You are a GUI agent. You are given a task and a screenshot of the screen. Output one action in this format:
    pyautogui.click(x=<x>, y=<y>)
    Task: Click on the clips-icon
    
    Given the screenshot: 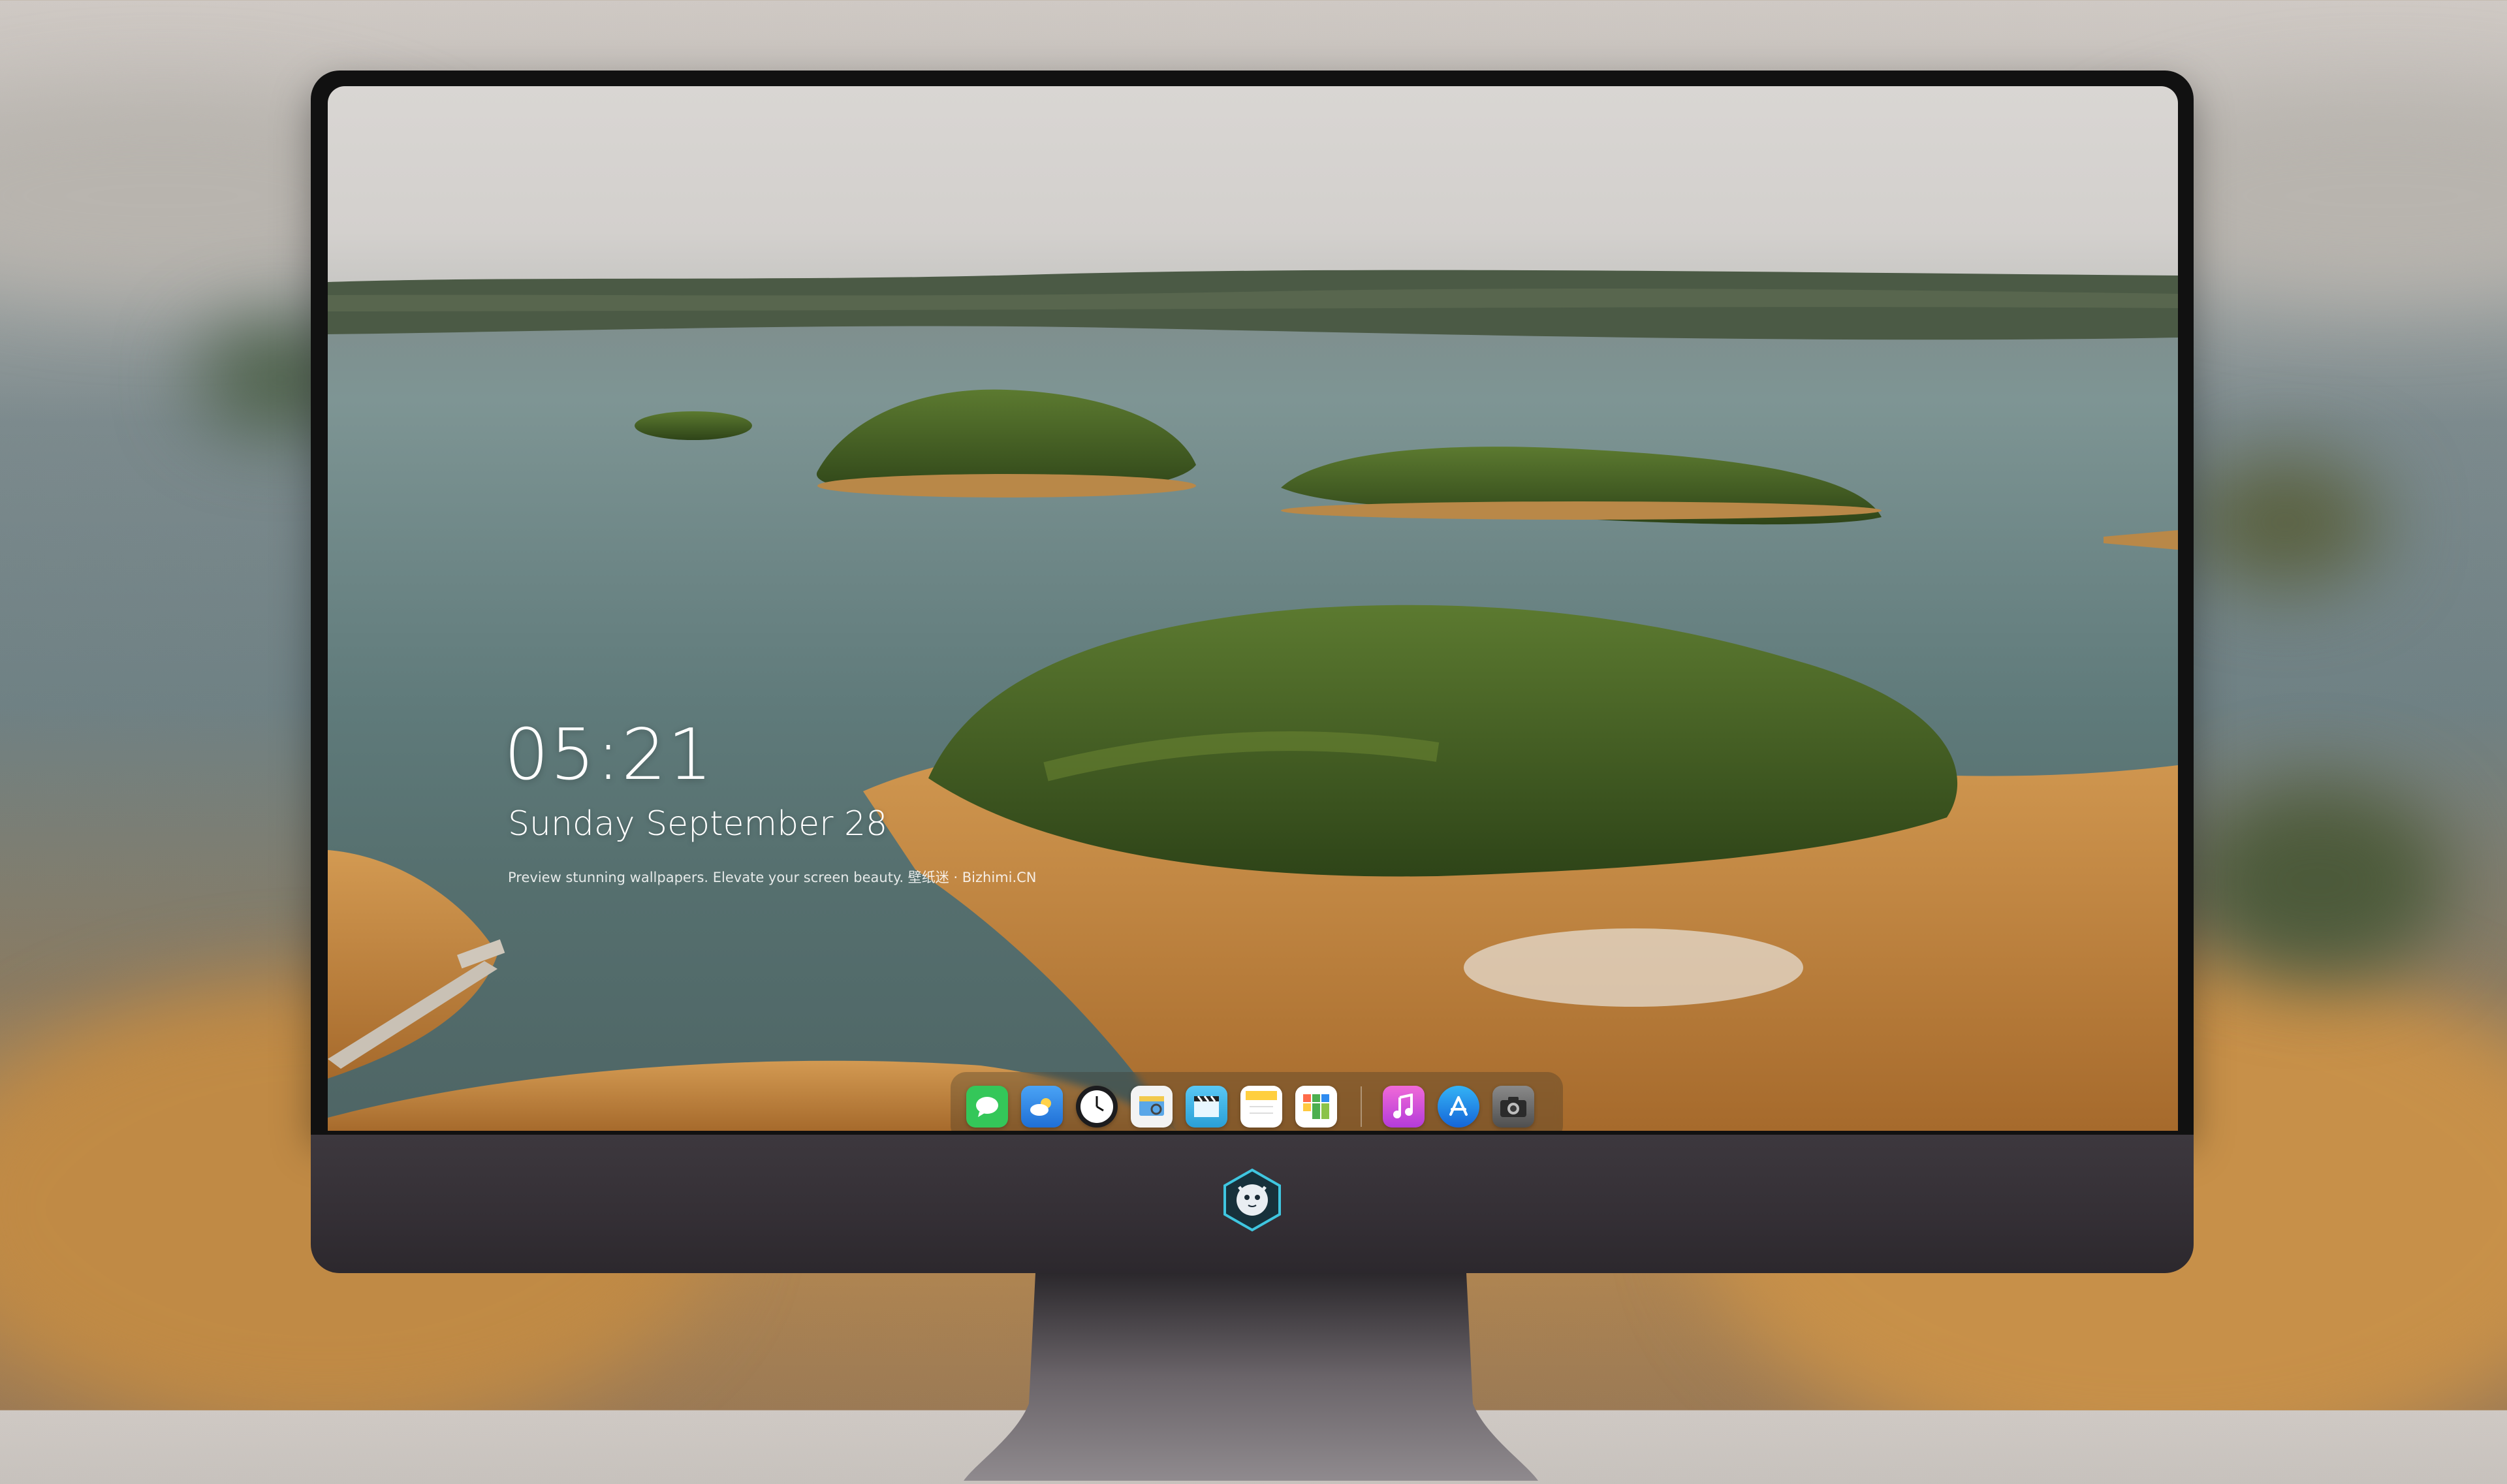 What is the action you would take?
    pyautogui.click(x=1206, y=1107)
    